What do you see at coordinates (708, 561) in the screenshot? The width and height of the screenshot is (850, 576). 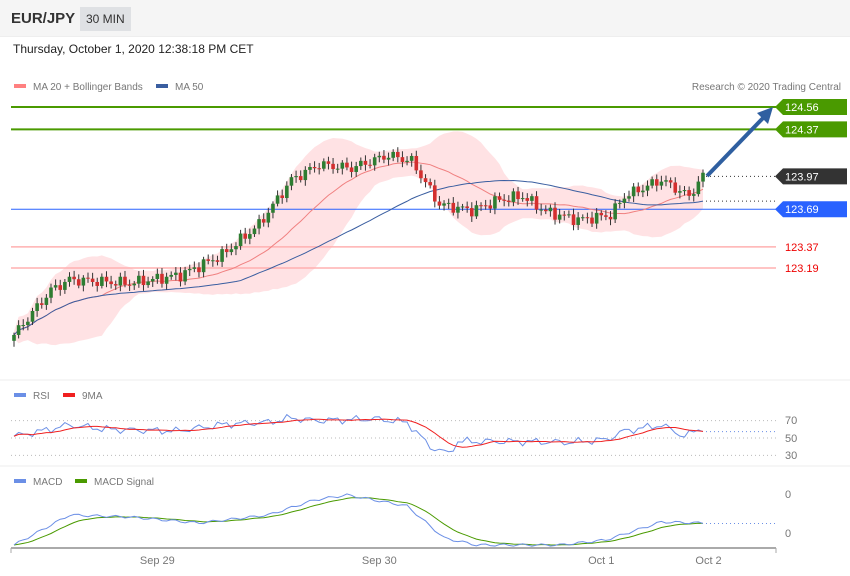 I see `x-tick-label: Oct 2` at bounding box center [708, 561].